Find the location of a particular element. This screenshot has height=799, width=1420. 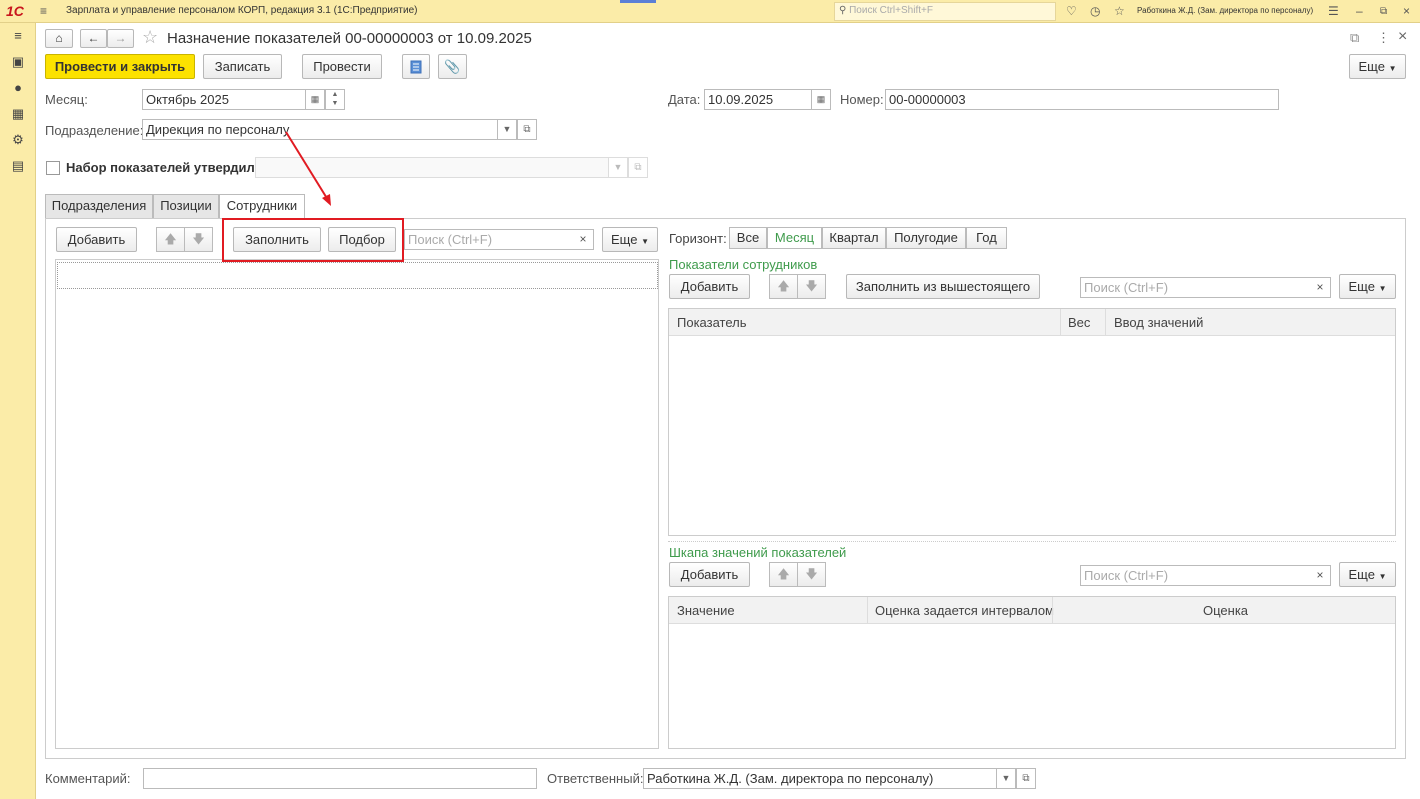

approved-checkbox is located at coordinates (53, 168).